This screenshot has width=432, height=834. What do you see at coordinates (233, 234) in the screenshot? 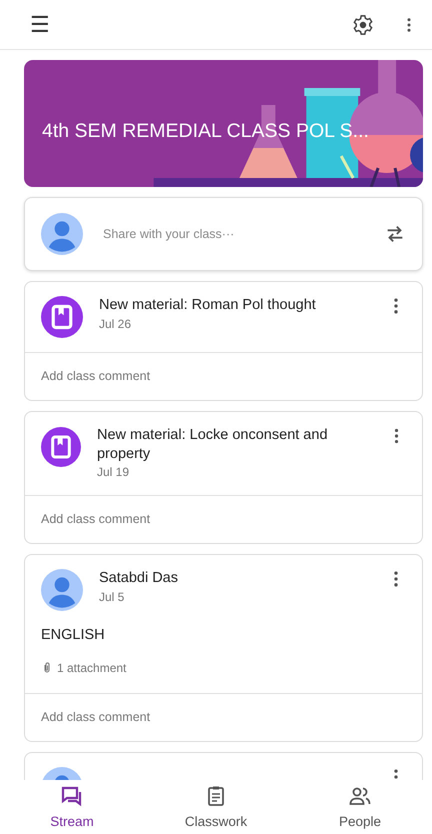
I see `share-field: Share with your class···` at bounding box center [233, 234].